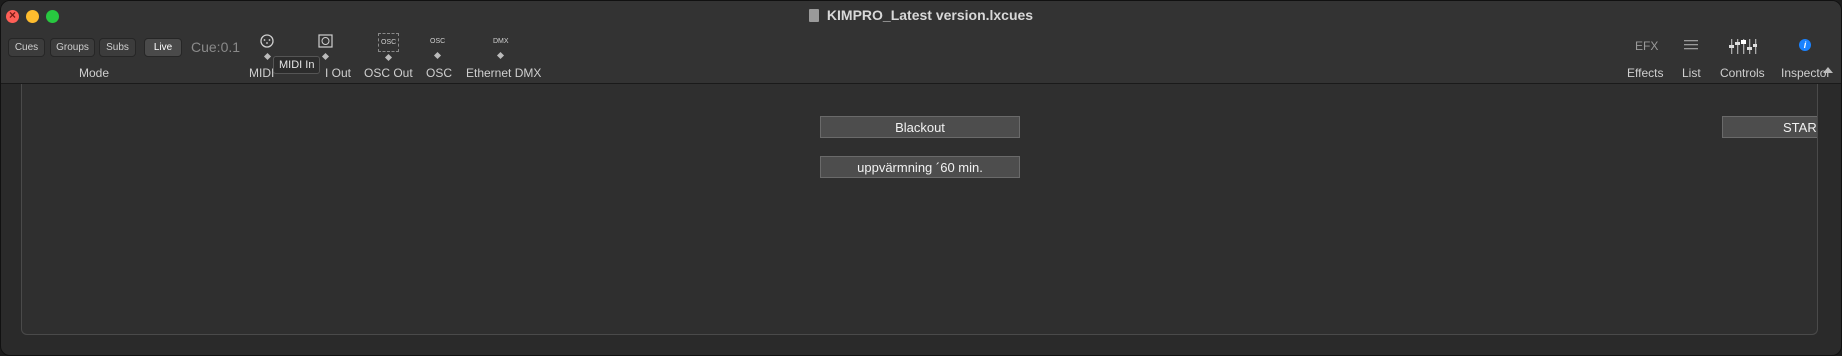 This screenshot has width=1842, height=356. I want to click on cue-indicator: Cue:0.1, so click(216, 47).